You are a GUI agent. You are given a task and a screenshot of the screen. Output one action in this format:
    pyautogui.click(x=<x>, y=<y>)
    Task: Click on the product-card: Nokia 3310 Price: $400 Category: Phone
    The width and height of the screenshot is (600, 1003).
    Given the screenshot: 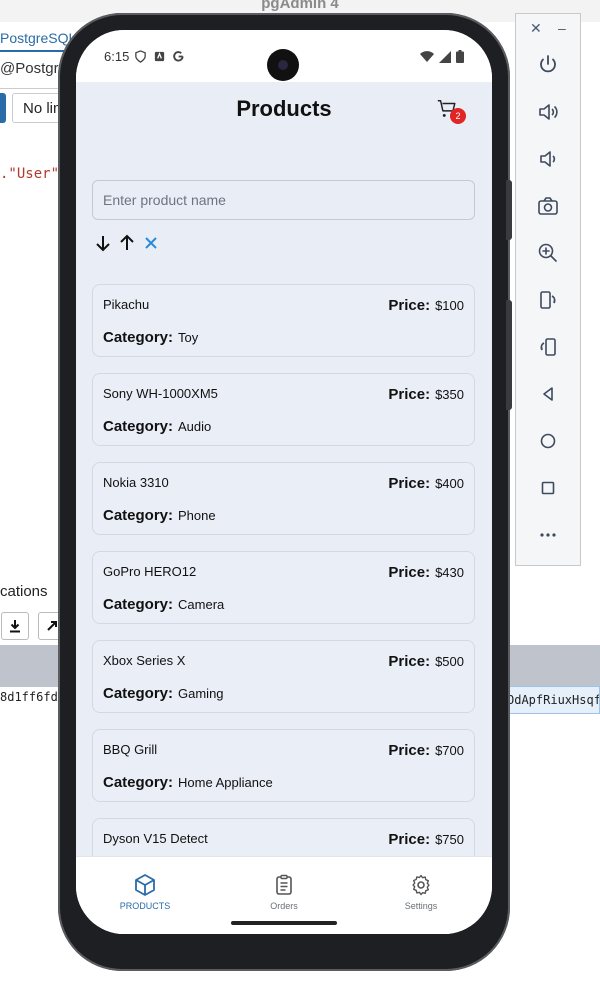 What is the action you would take?
    pyautogui.click(x=283, y=498)
    